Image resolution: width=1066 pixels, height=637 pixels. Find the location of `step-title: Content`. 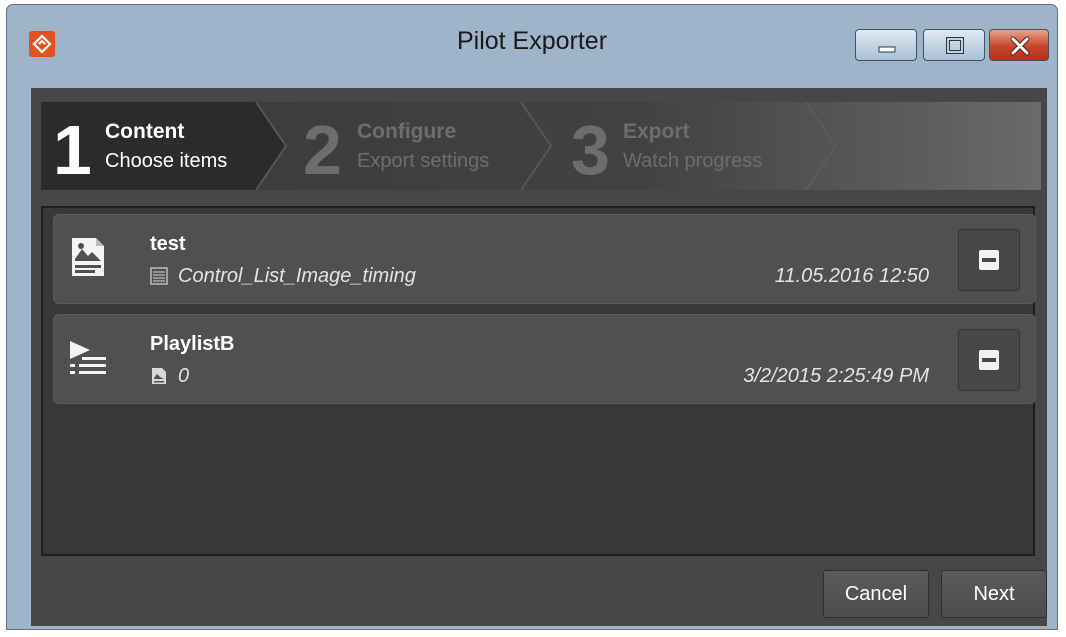

step-title: Content is located at coordinates (145, 131).